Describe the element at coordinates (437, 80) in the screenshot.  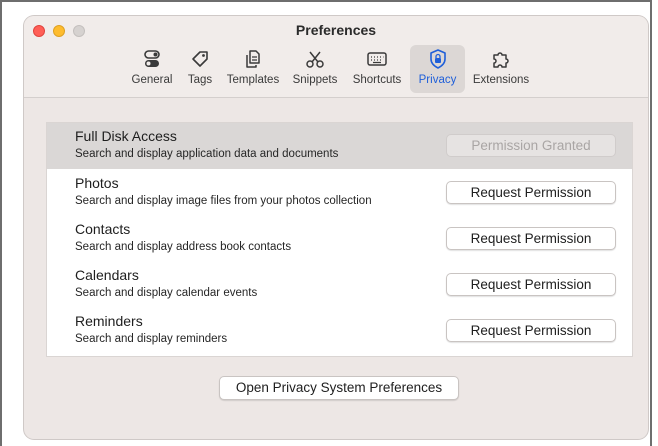
I see `tab-privacy-label: Privacy` at that location.